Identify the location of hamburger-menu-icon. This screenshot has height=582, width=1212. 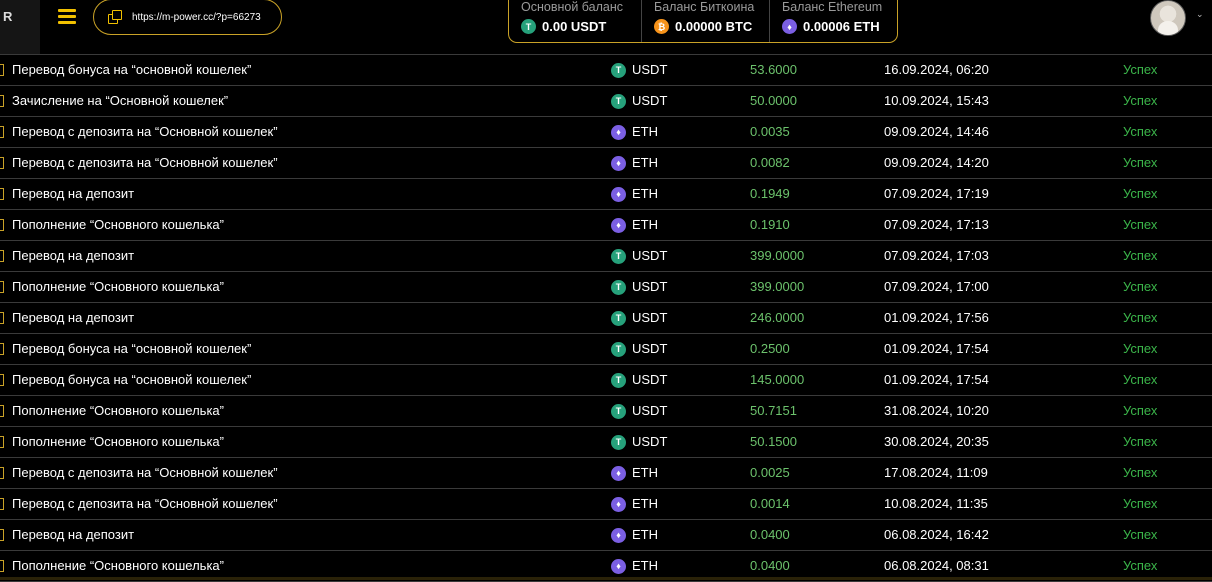
(67, 17).